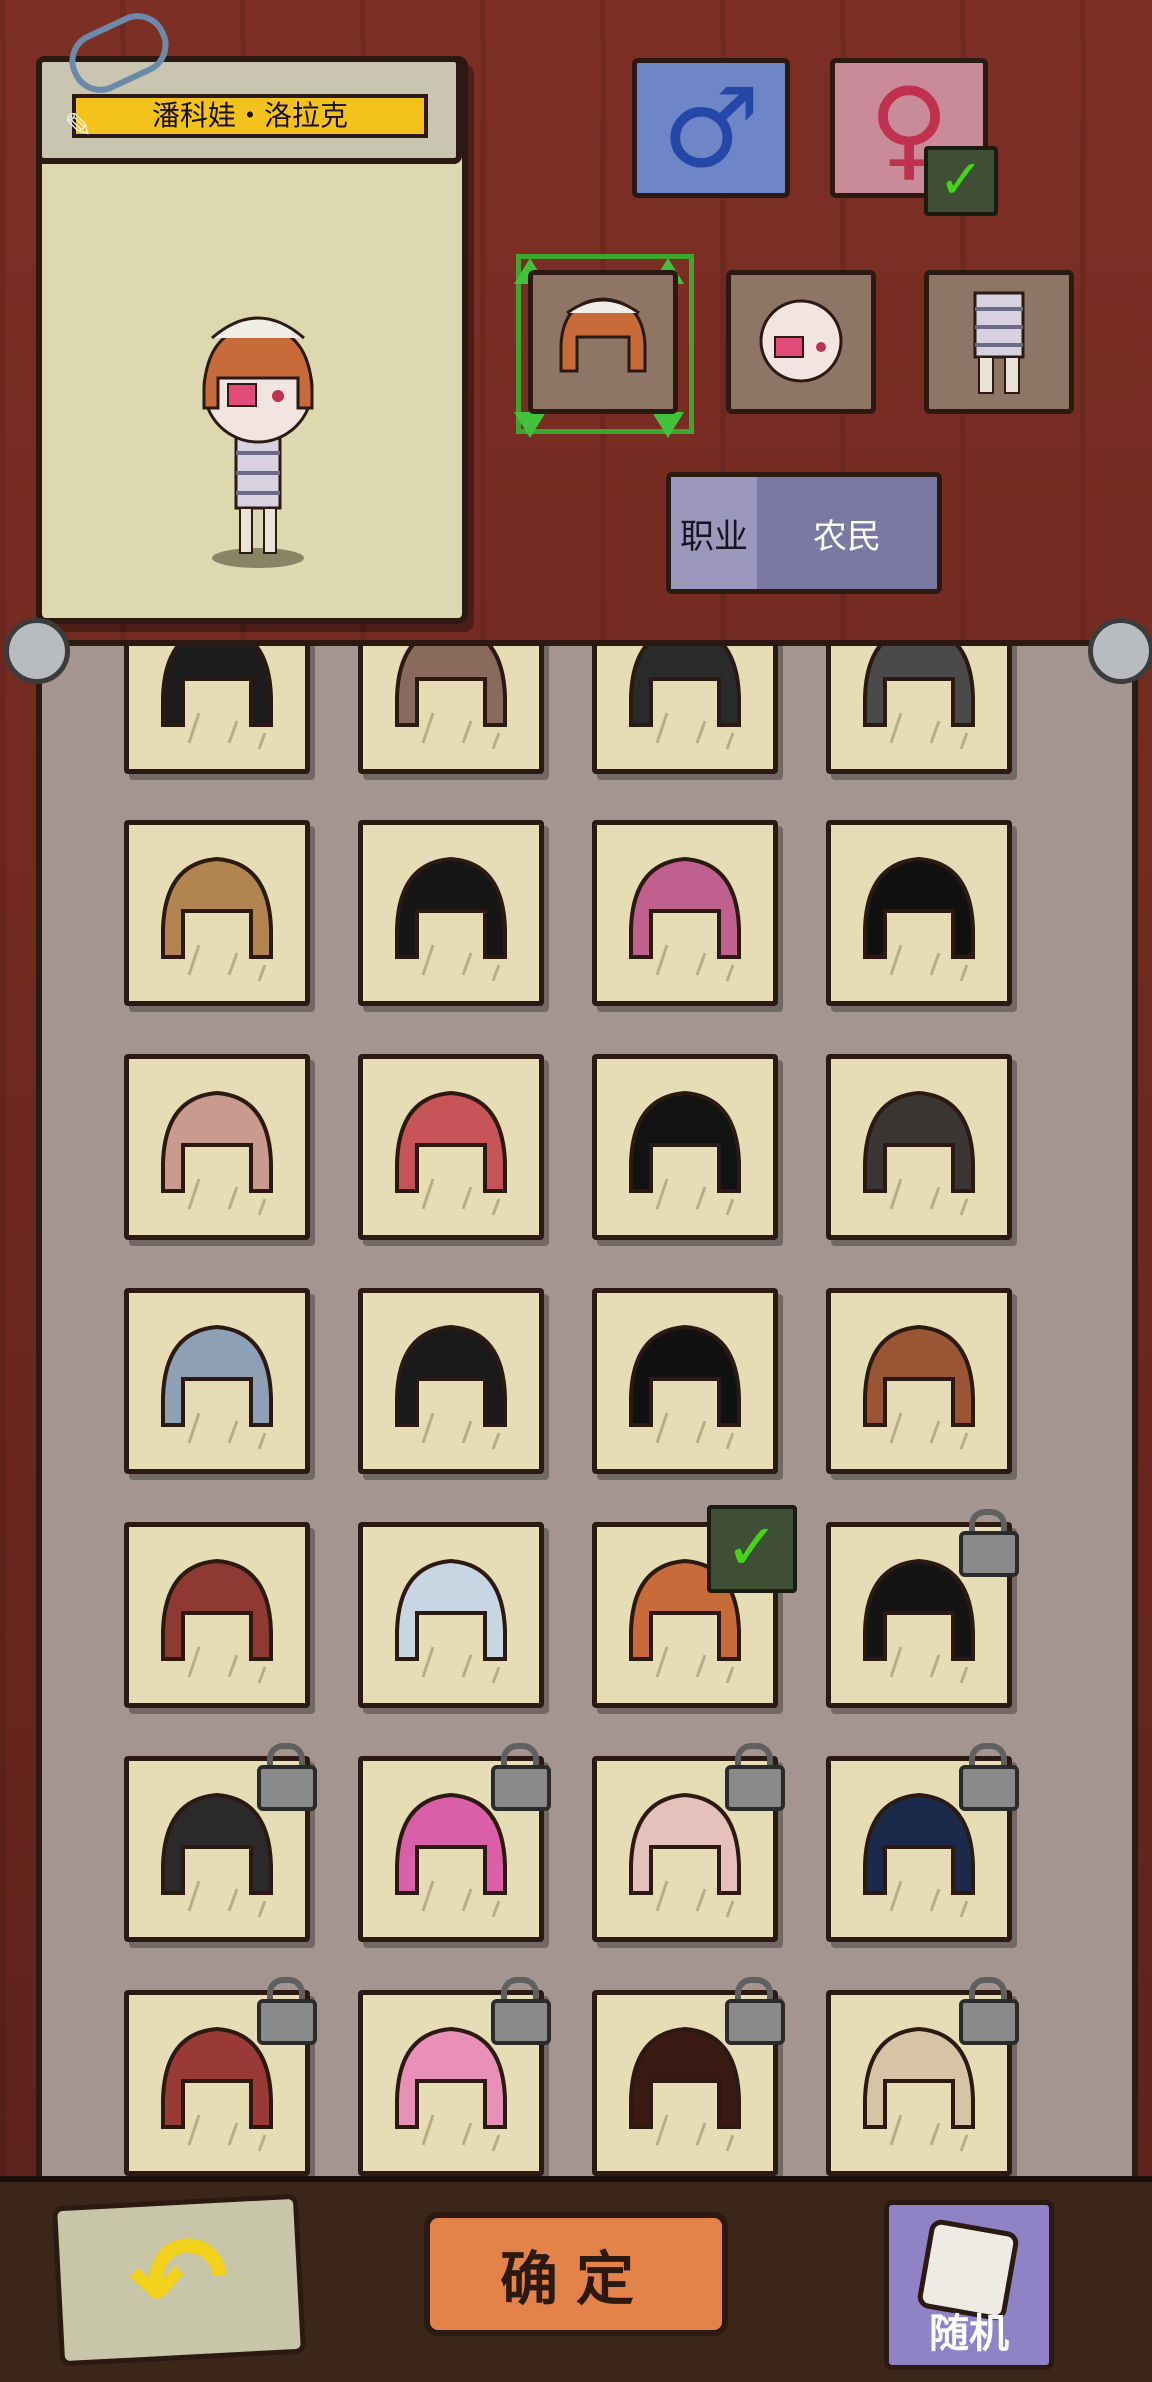 This screenshot has width=1152, height=2382. I want to click on random-label: 随机, so click(969, 2334).